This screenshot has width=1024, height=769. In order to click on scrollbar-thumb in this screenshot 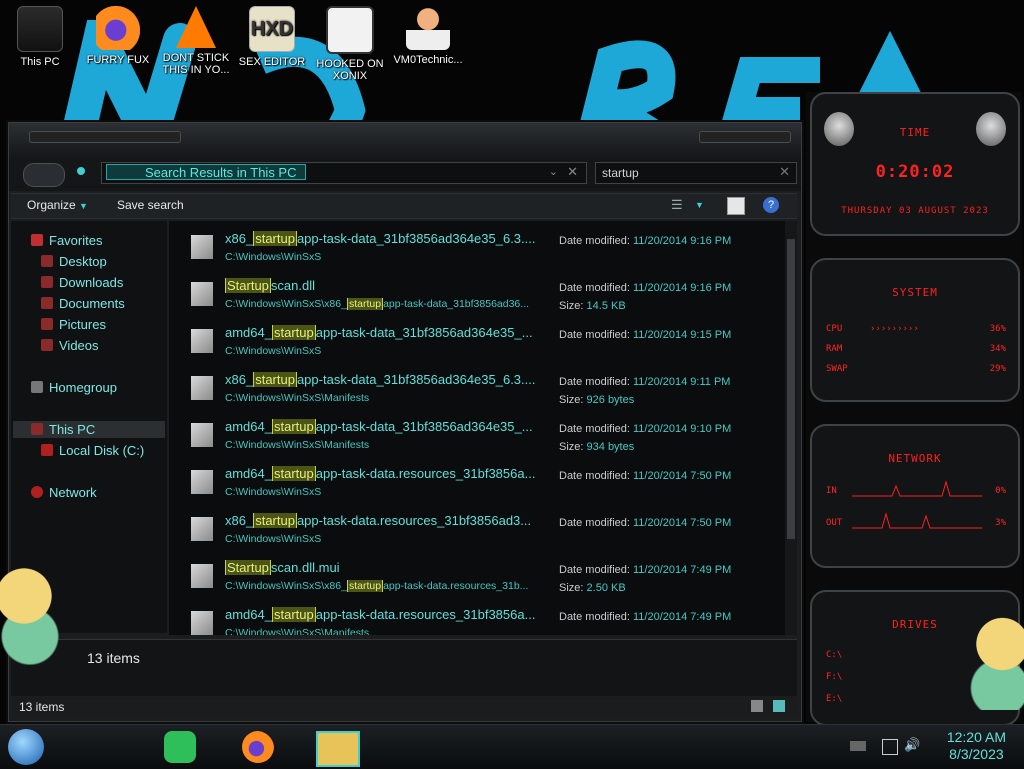, I will do `click(791, 389)`.